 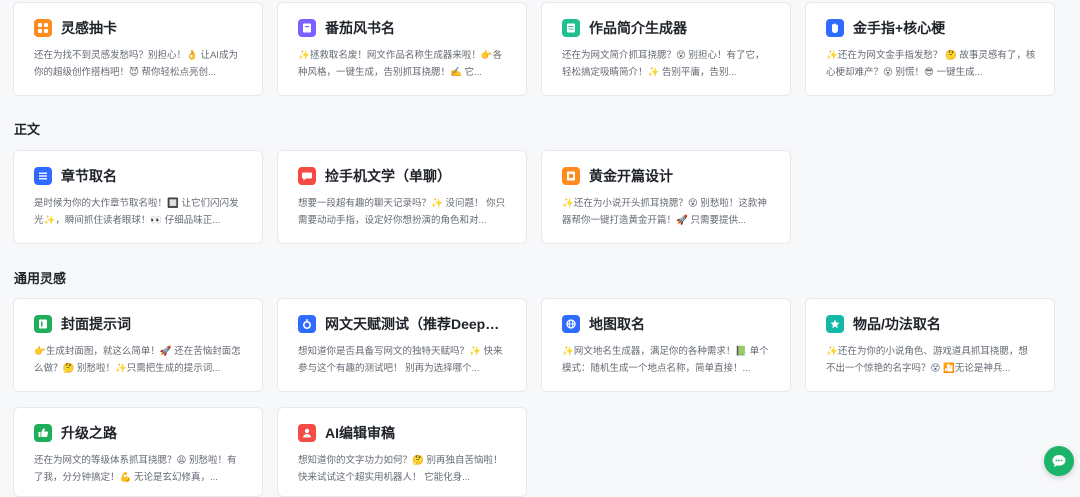 I want to click on card-title: AI编辑审稿, so click(x=360, y=433).